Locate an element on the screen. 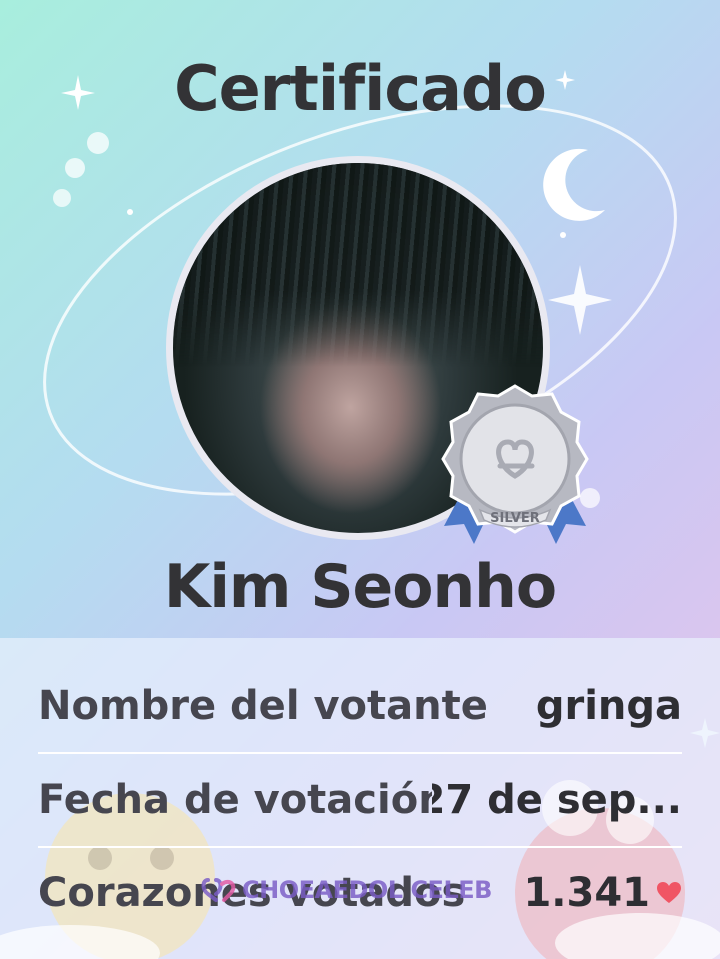  hearts-voted-value: 1.341 is located at coordinates (586, 893).